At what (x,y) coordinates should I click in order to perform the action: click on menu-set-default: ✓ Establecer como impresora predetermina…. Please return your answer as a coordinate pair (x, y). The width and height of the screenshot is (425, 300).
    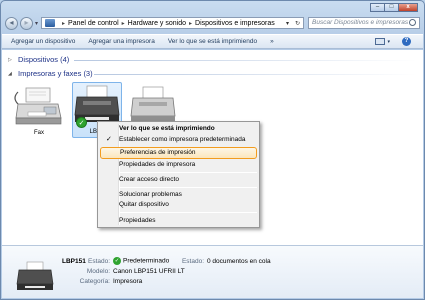
    Looking at the image, I should click on (178, 140).